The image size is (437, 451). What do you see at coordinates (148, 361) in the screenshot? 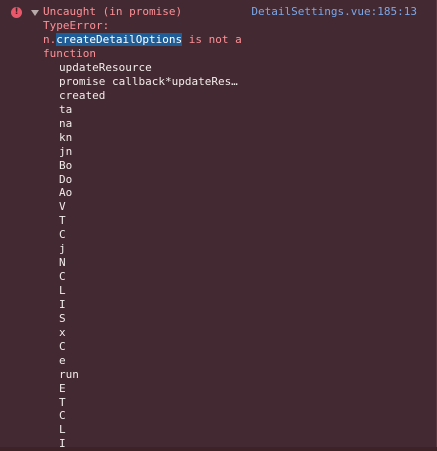
I see `stack-frame: e` at bounding box center [148, 361].